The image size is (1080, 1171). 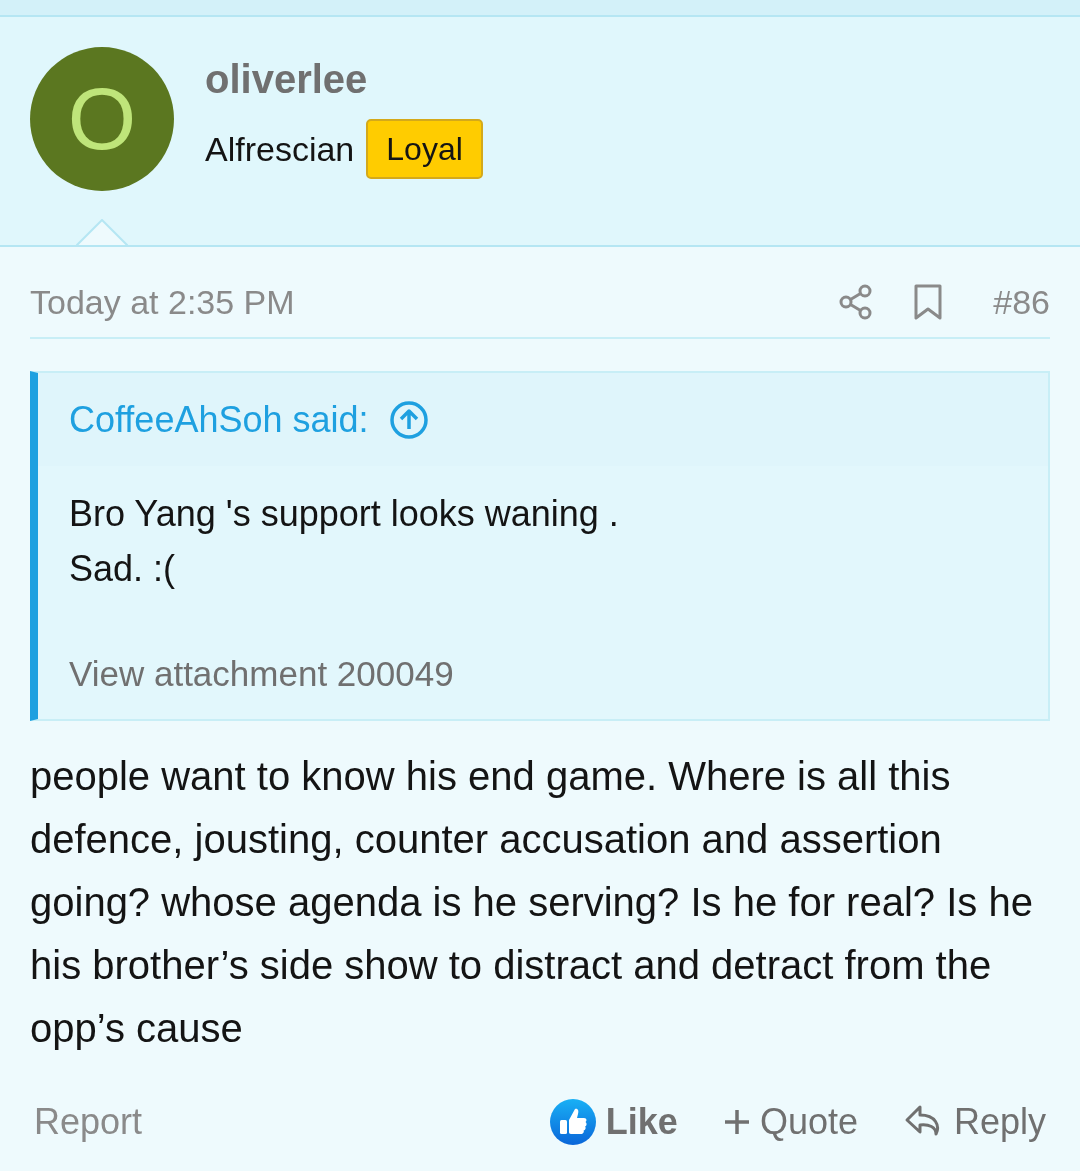 I want to click on user-badge: Loyal, so click(x=424, y=149).